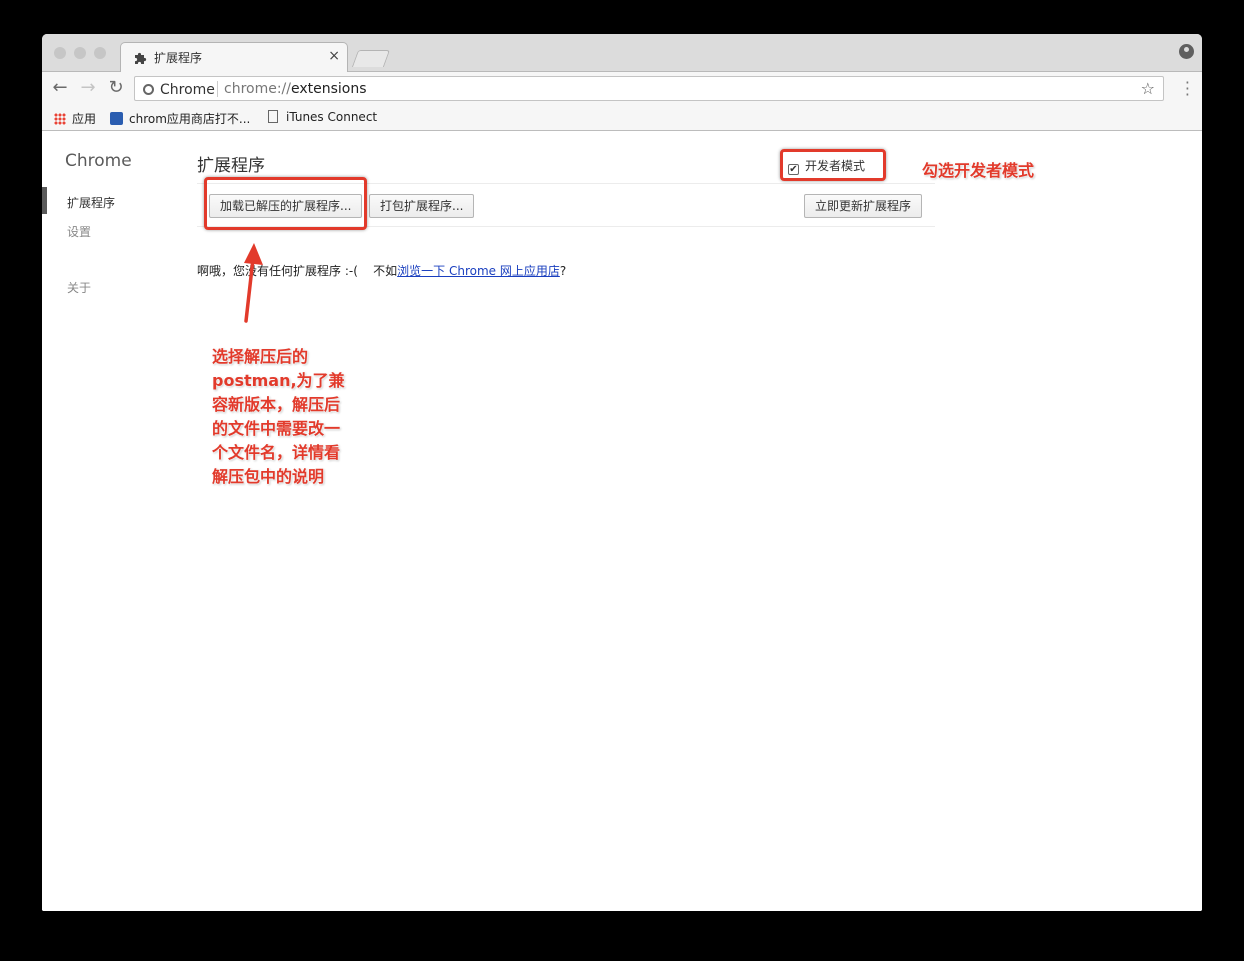 This screenshot has height=961, width=1244. Describe the element at coordinates (649, 88) in the screenshot. I see `address-bar: Chrome chrome://extensions ☆` at that location.